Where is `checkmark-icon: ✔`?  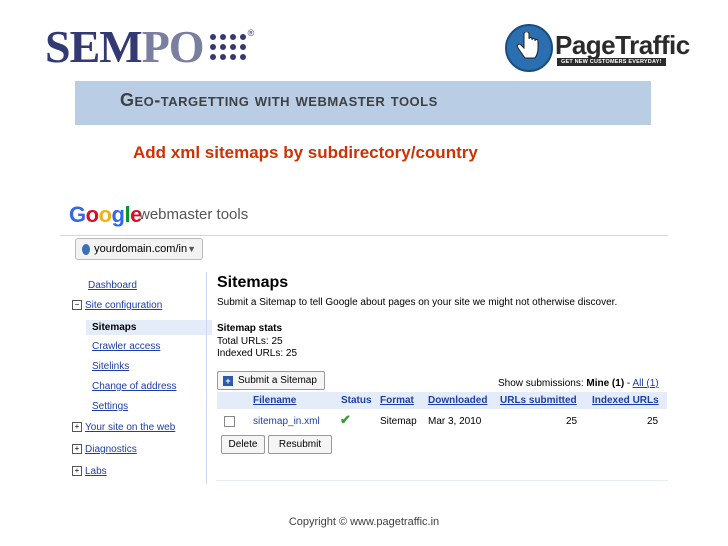
checkmark-icon: ✔ is located at coordinates (345, 419).